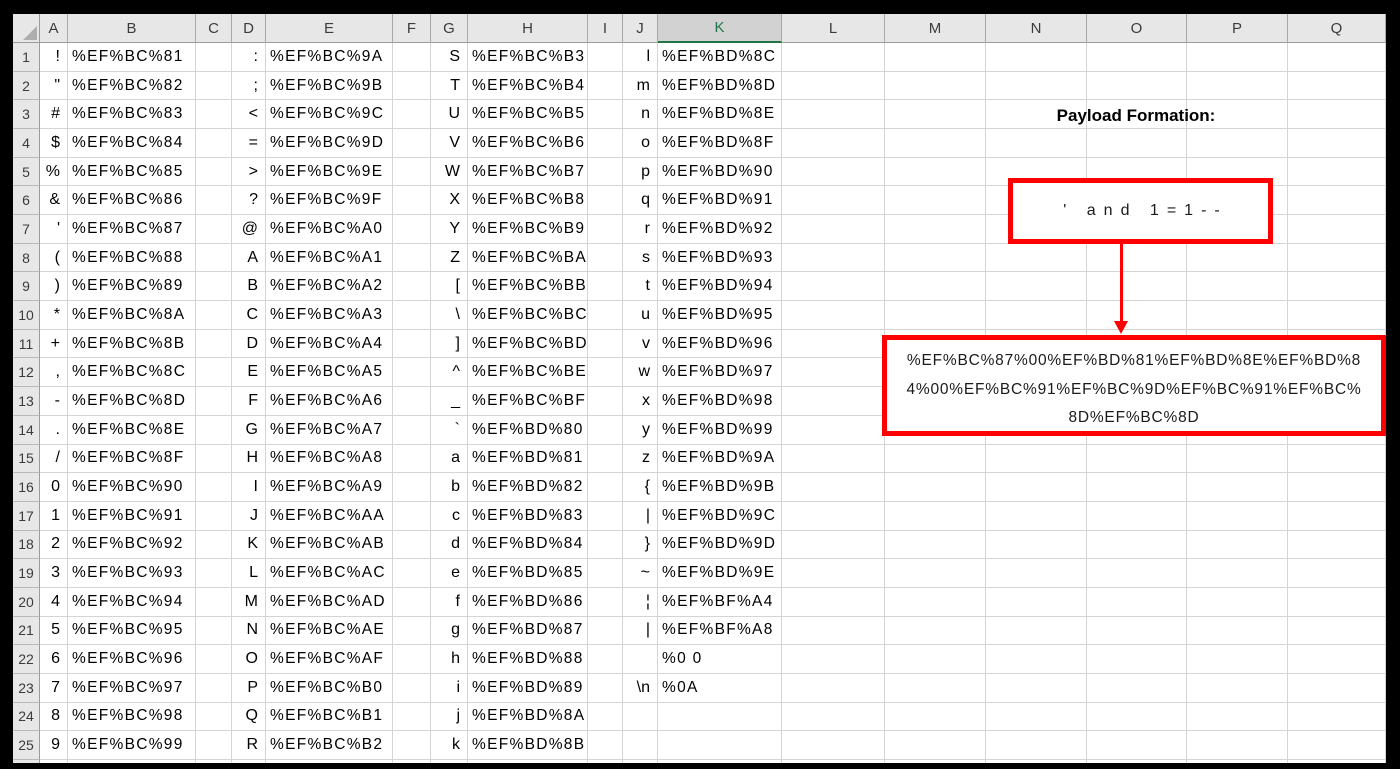 This screenshot has height=769, width=1400. Describe the element at coordinates (528, 761) in the screenshot. I see `cell-H26` at that location.